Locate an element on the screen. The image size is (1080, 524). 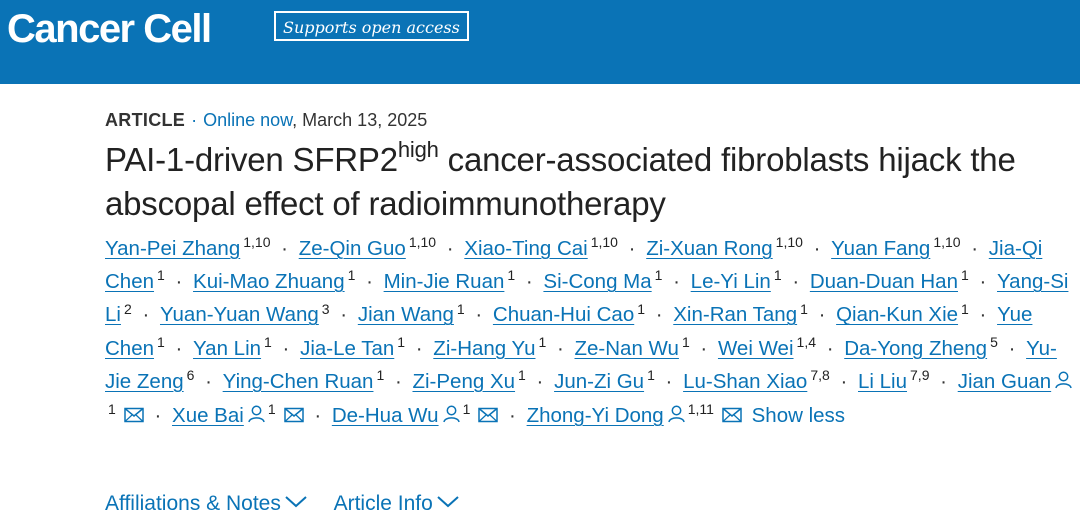
author-name-link: Yan Lin is located at coordinates (227, 348).